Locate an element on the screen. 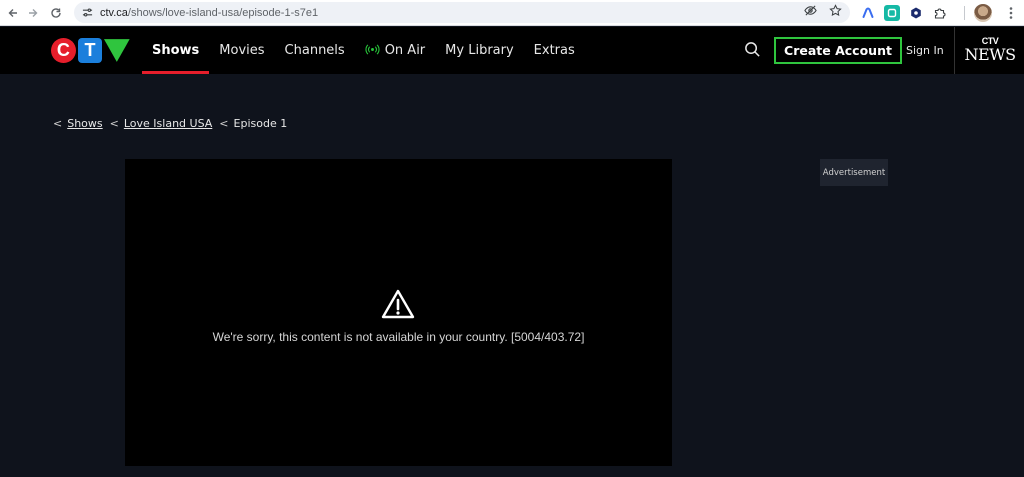 The image size is (1024, 477). forward-icon is located at coordinates (33, 13).